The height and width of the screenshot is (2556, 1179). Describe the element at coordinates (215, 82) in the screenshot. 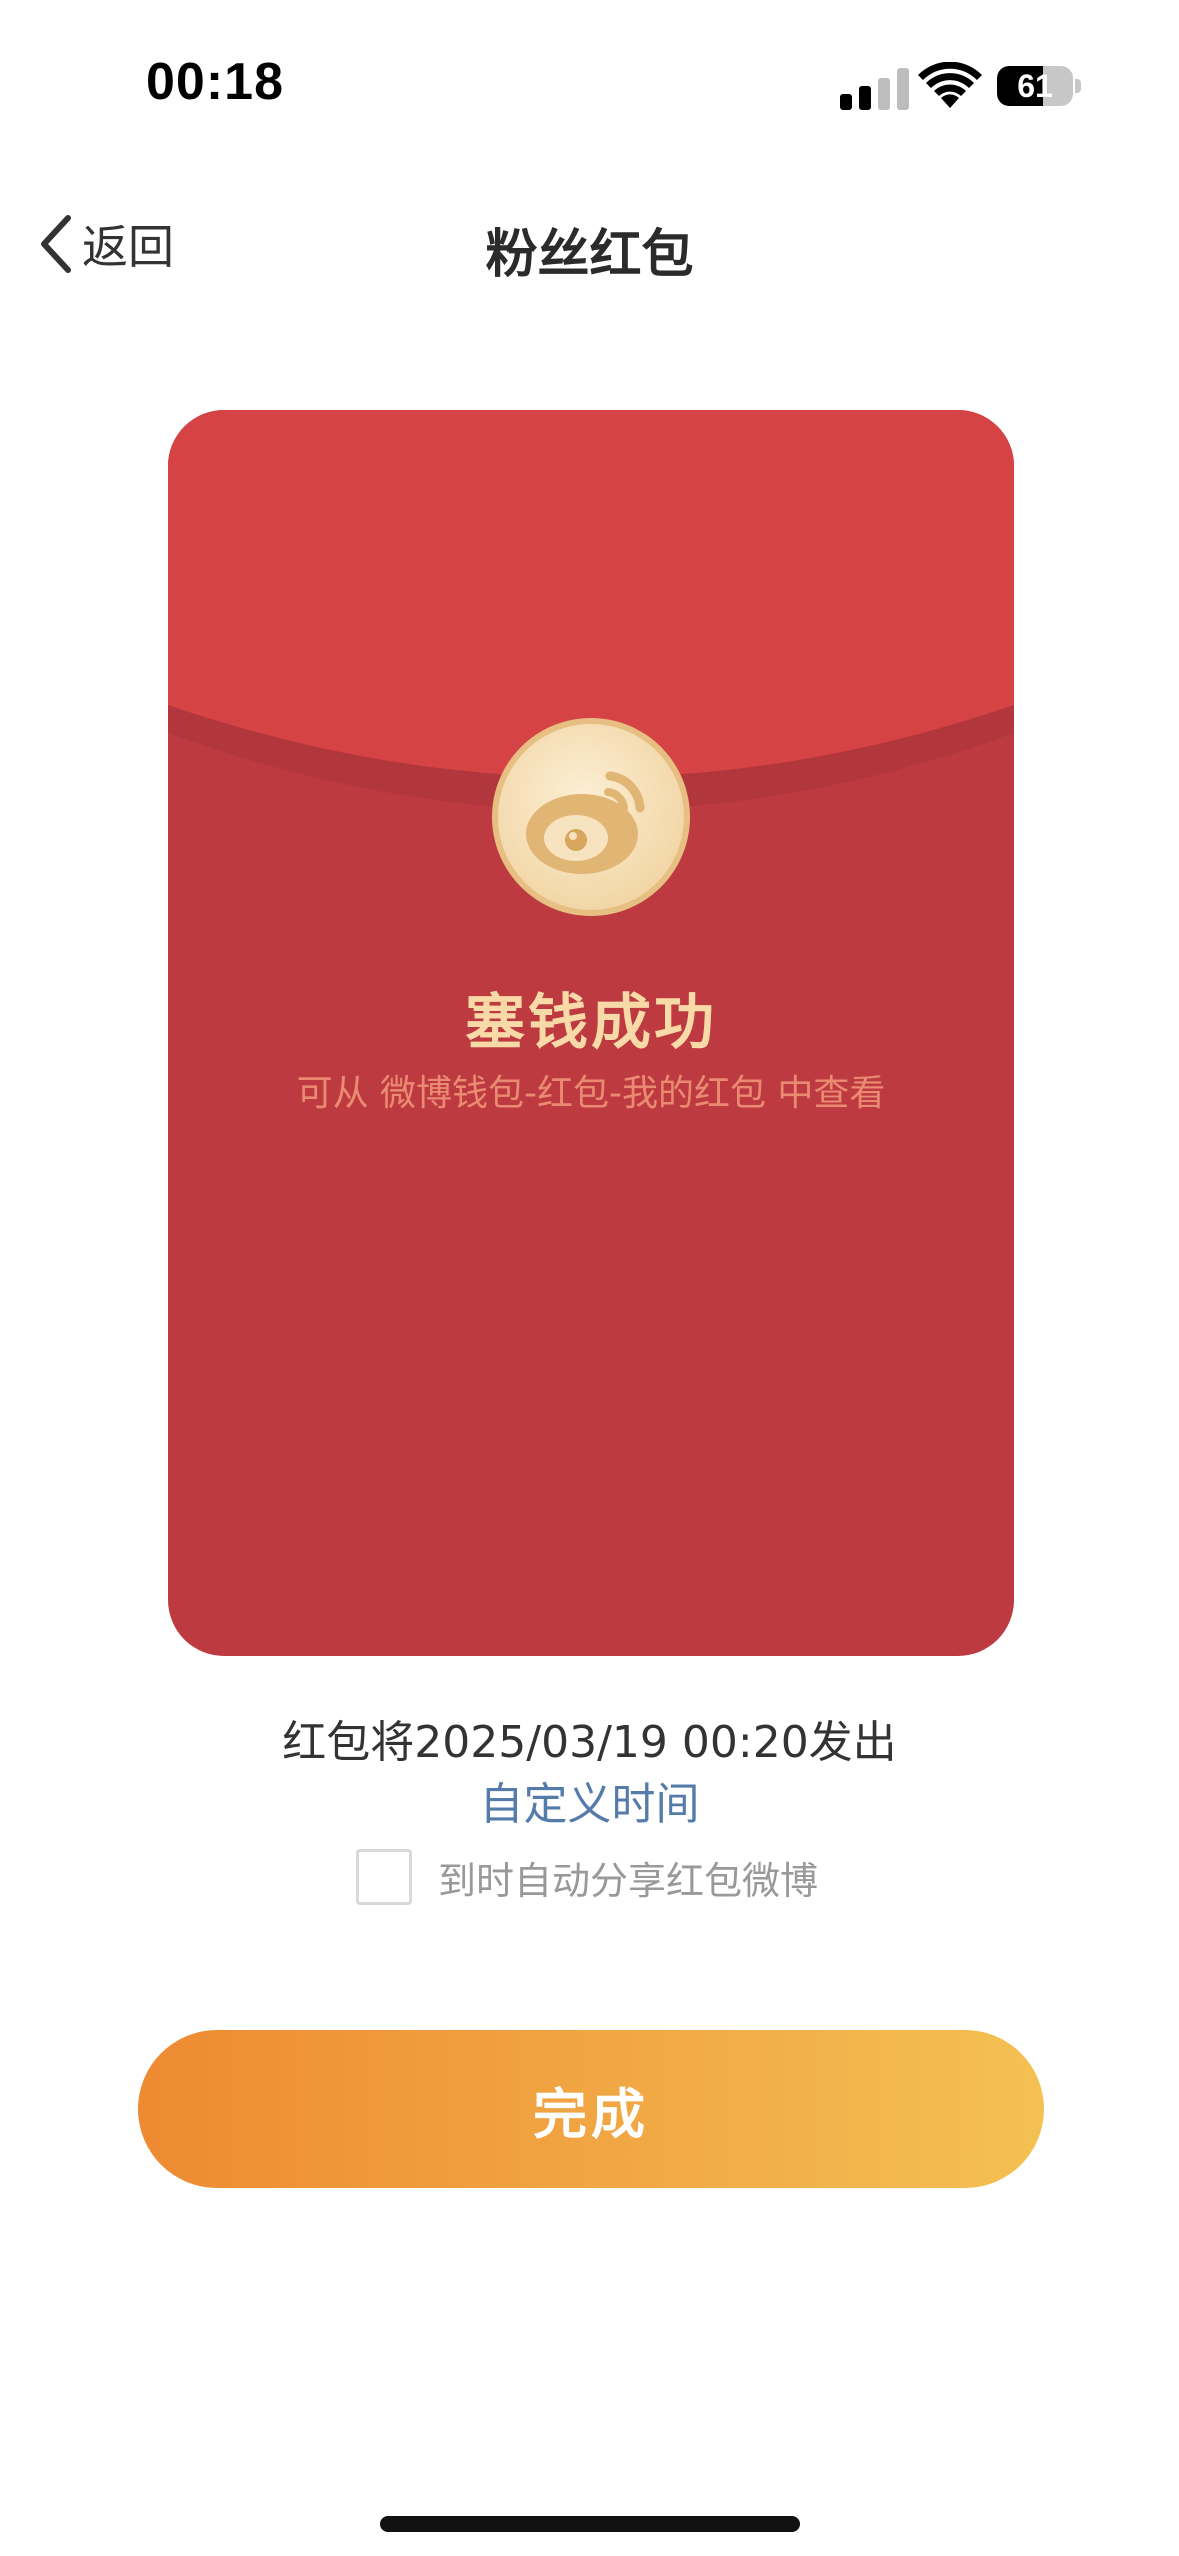

I see `status-time: 00:18` at that location.